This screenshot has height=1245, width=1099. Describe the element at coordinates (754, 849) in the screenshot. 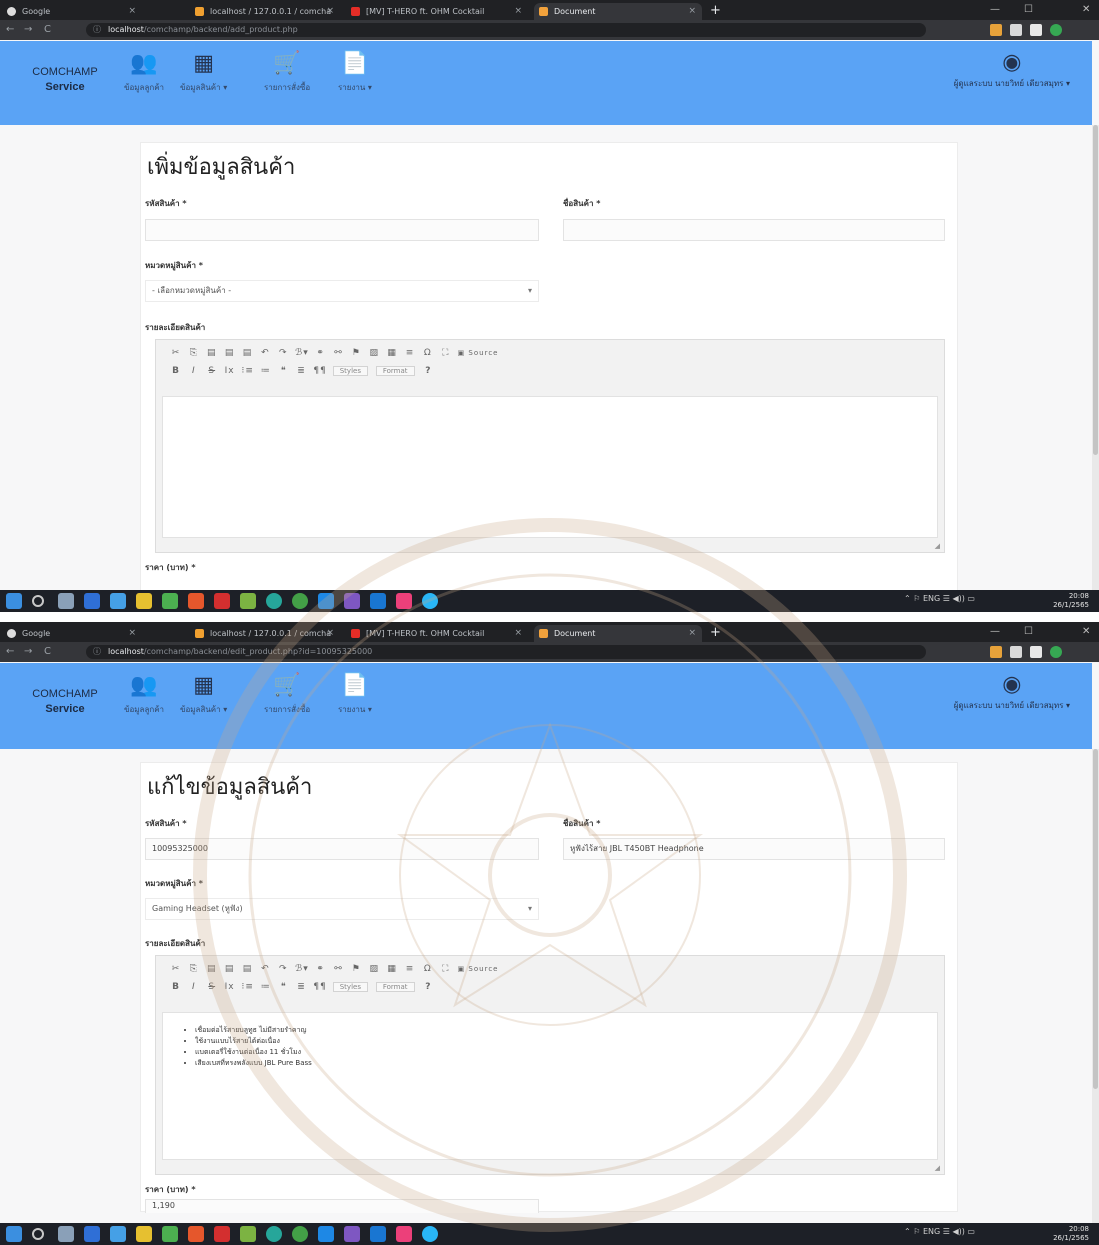

I see `product-name-input: หูฟังไร้สาย JBL T450BT Headphone` at that location.